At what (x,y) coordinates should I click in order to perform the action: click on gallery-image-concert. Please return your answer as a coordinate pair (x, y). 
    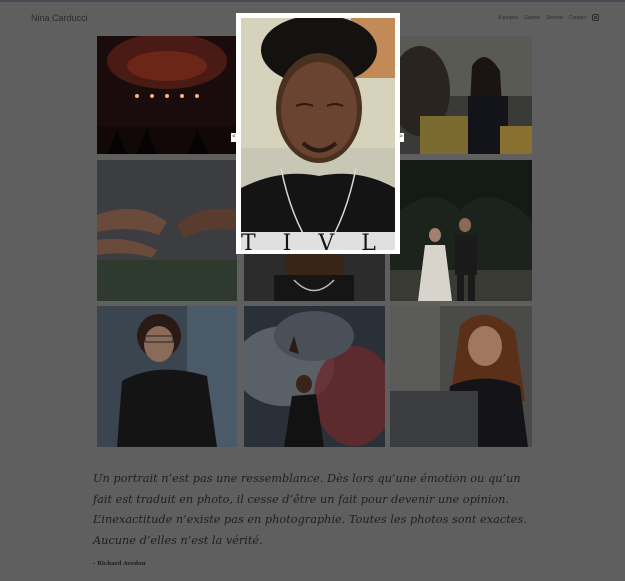
    Looking at the image, I should click on (167, 95).